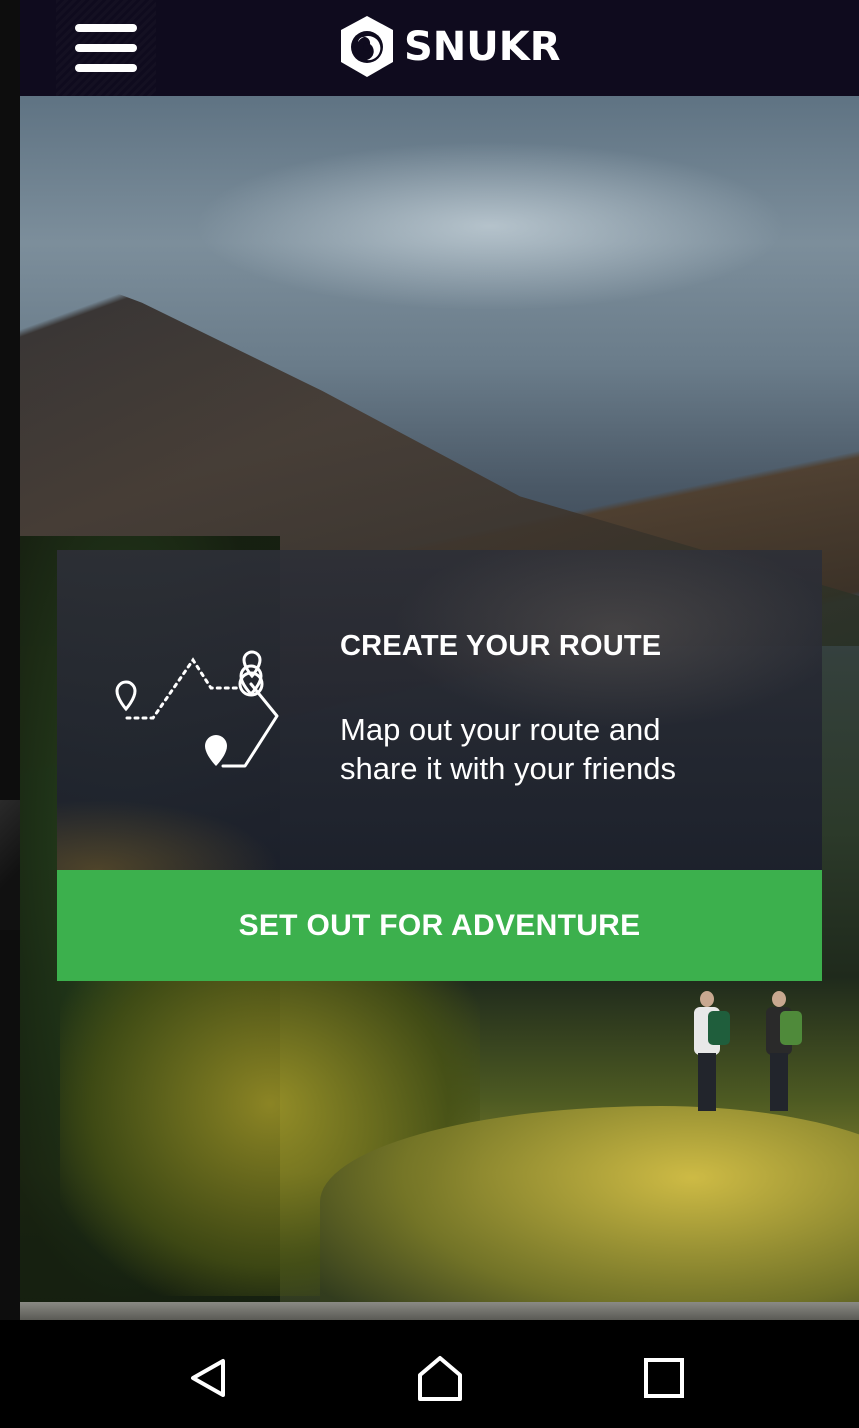  What do you see at coordinates (197, 709) in the screenshot?
I see `route-map-icon` at bounding box center [197, 709].